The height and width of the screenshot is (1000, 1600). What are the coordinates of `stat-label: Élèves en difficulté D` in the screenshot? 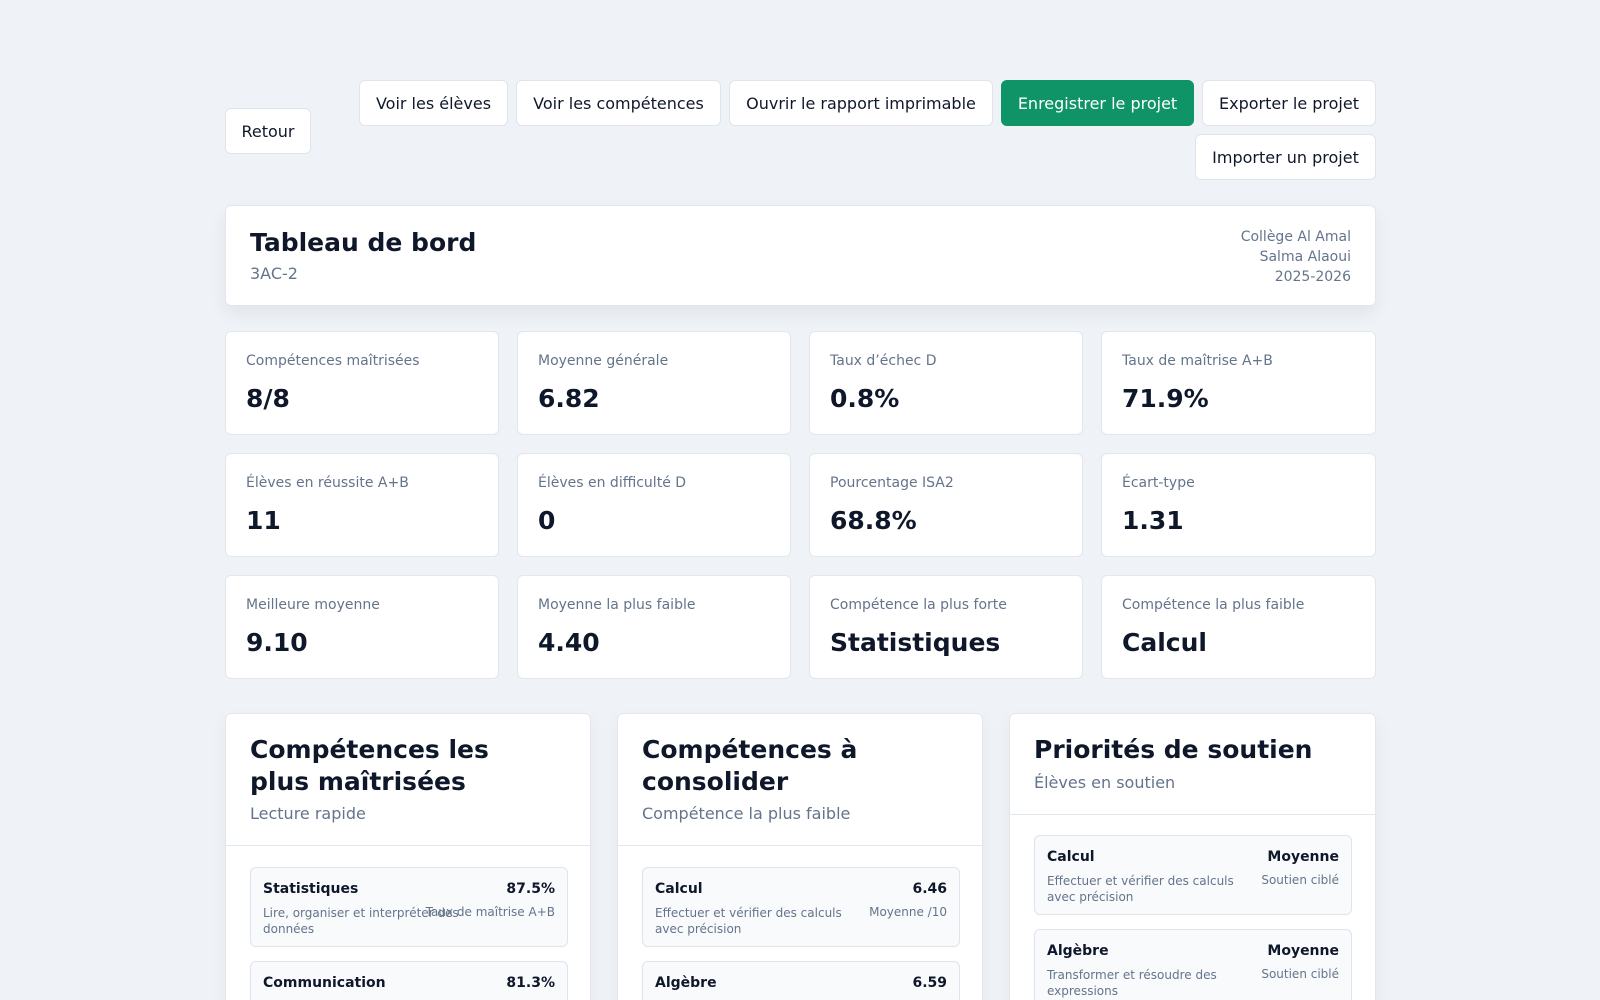 It's located at (612, 483).